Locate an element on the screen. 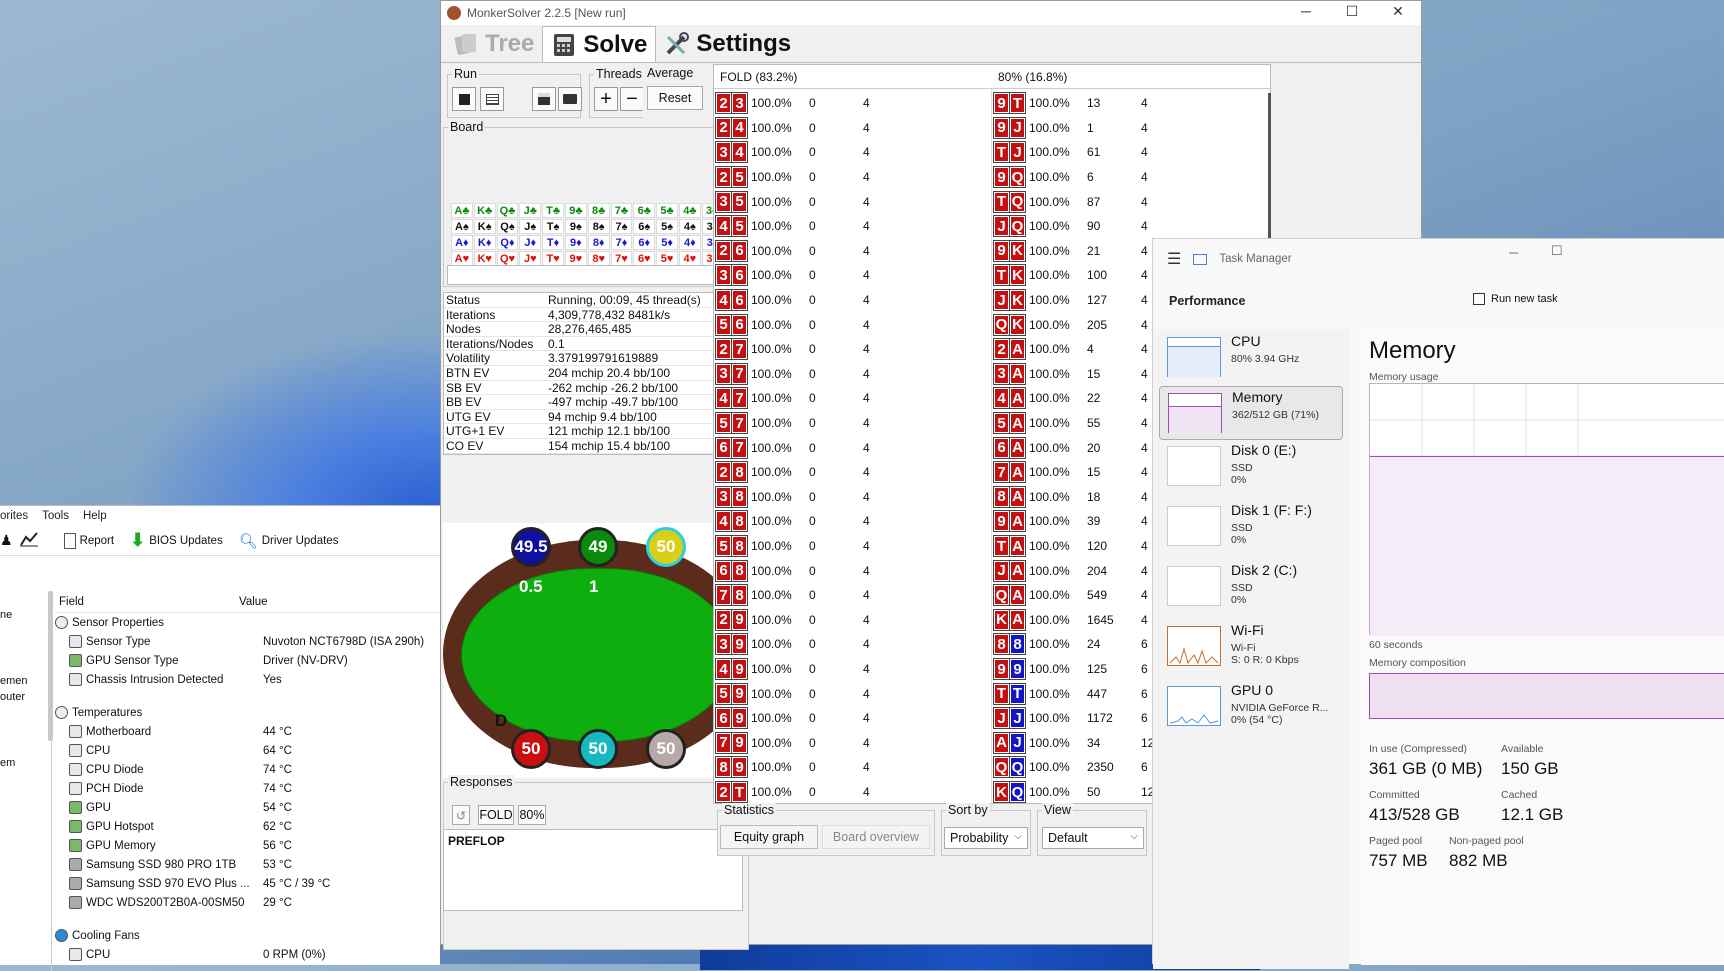 The width and height of the screenshot is (1724, 971). hand-row: 4 A 100.0% 22 4 is located at coordinates (1077, 398).